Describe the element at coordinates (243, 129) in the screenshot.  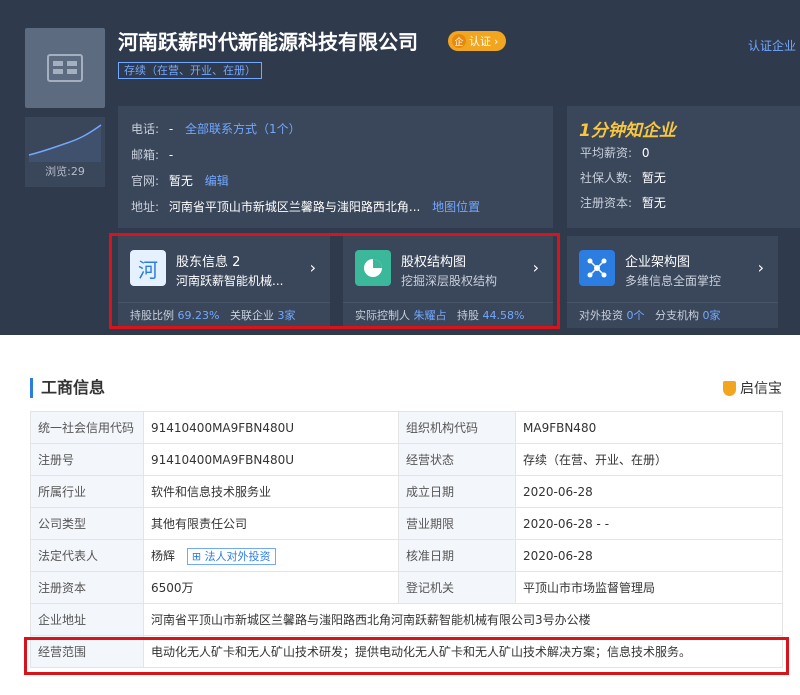
I see `all-contacts-link: 全部联系方式（1个）` at that location.